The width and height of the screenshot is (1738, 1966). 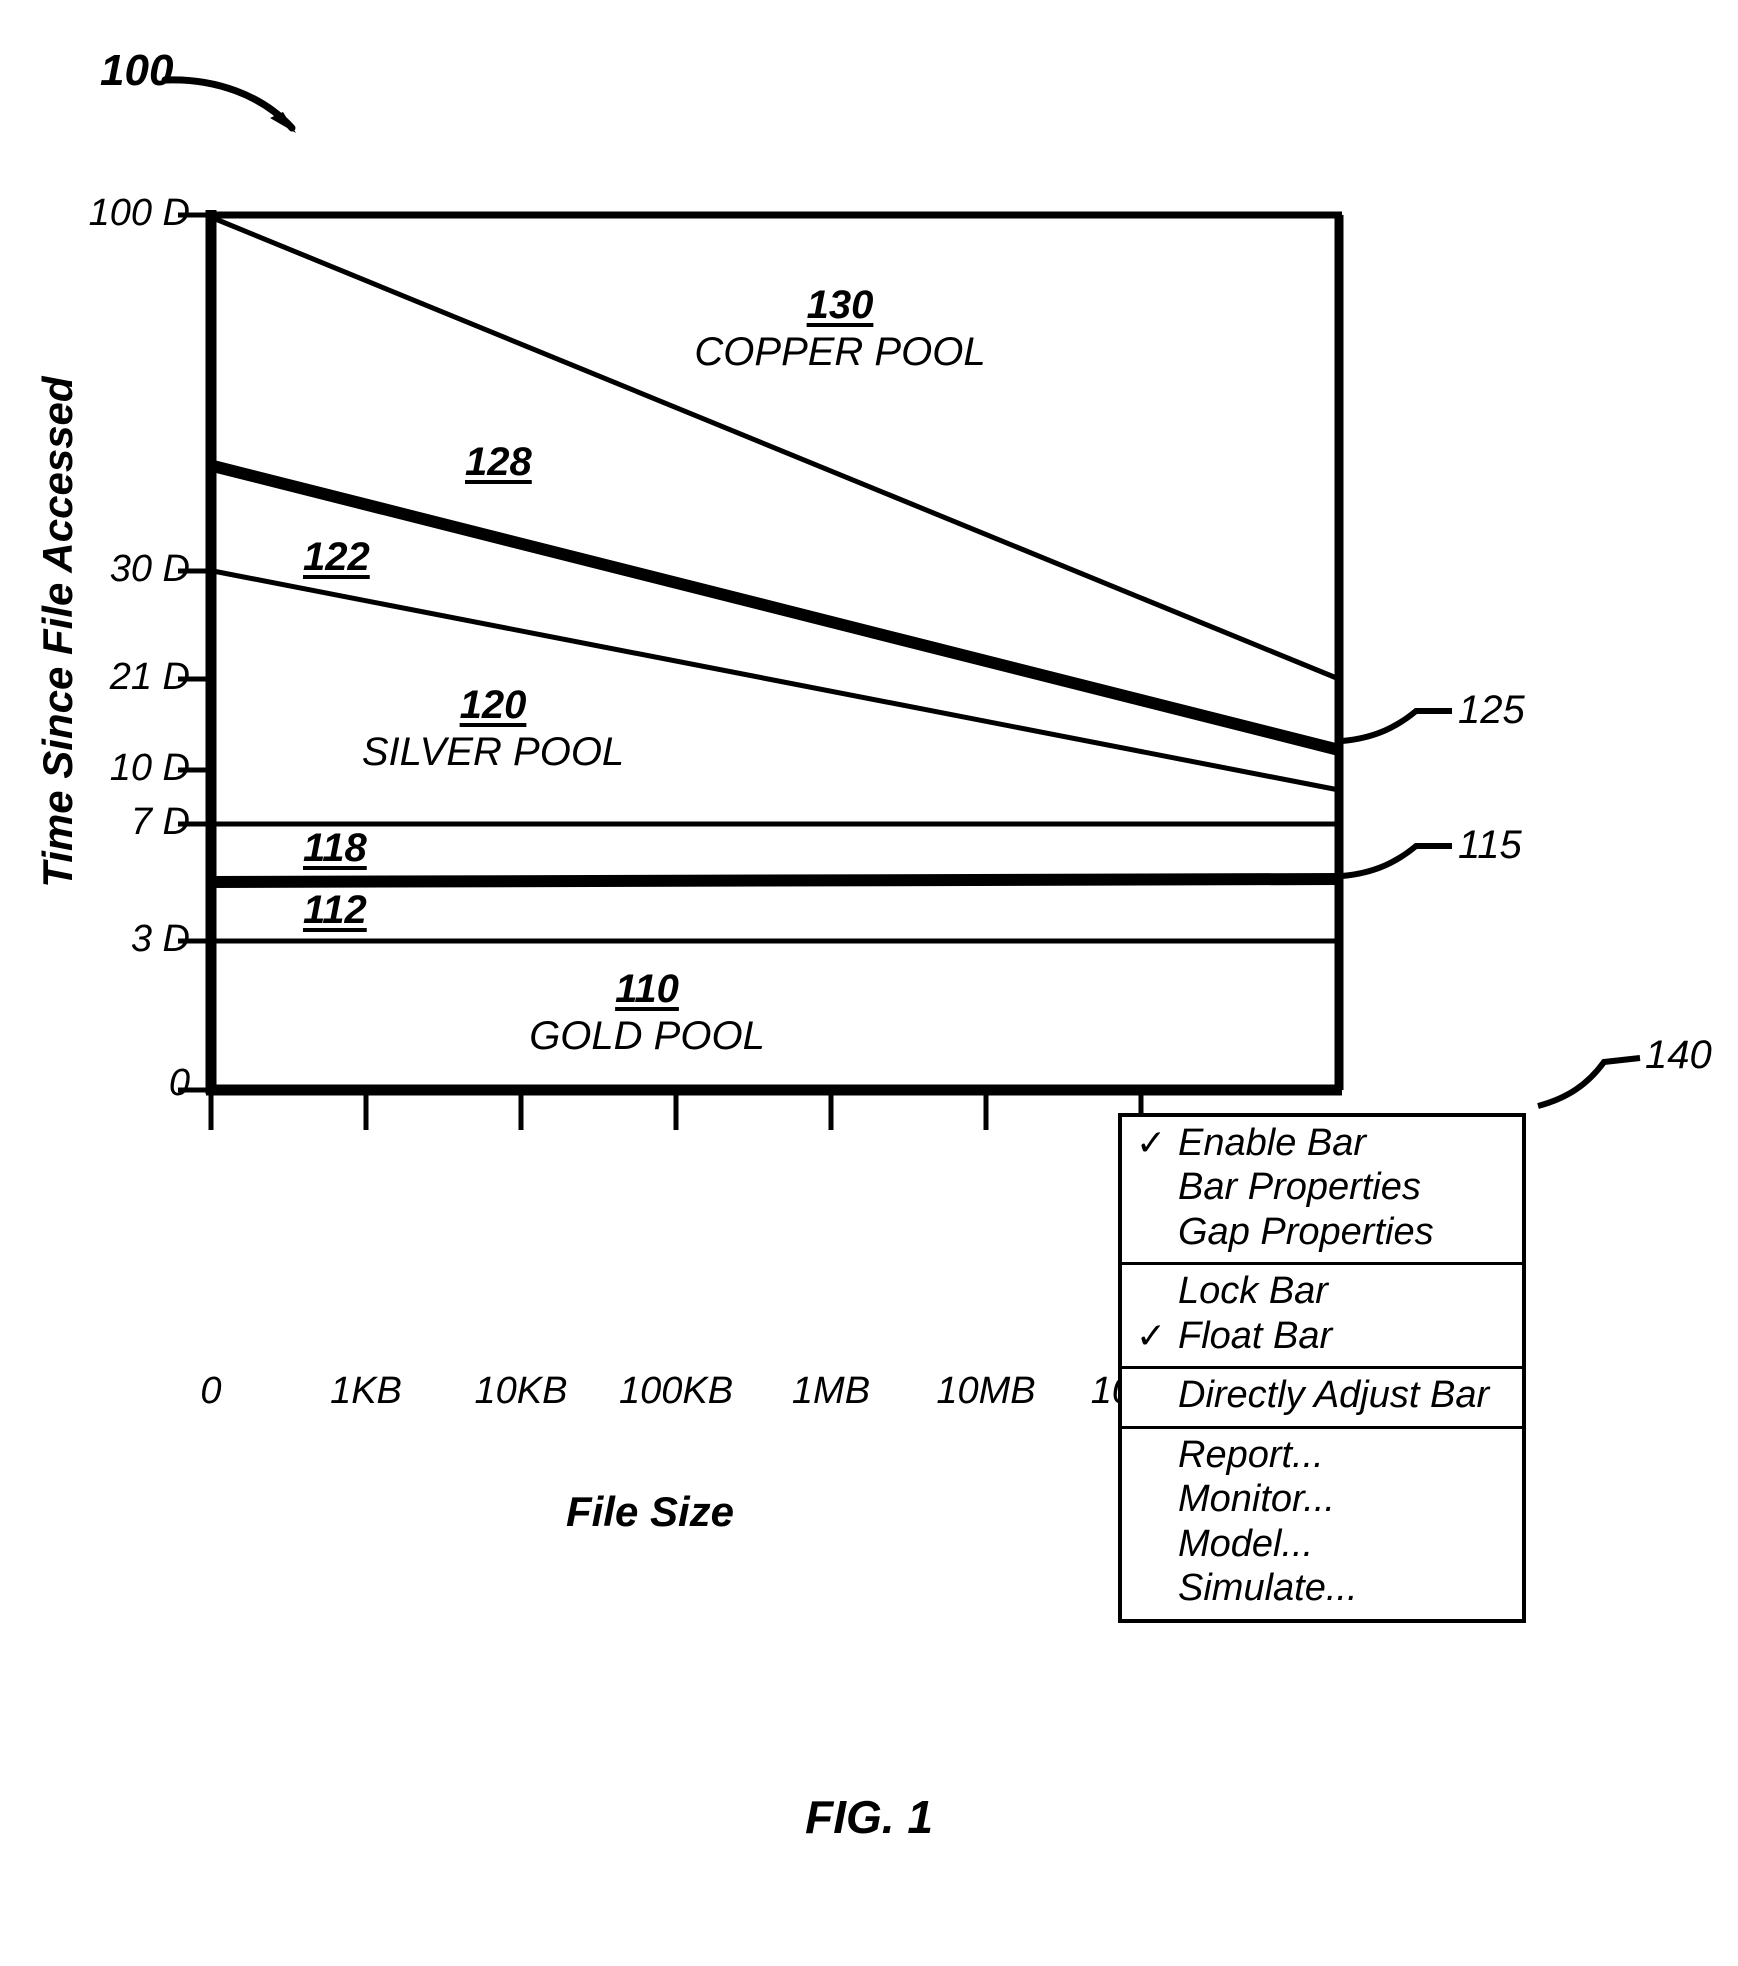 What do you see at coordinates (676, 1391) in the screenshot?
I see `x-tick-label-100kb: 100KB` at bounding box center [676, 1391].